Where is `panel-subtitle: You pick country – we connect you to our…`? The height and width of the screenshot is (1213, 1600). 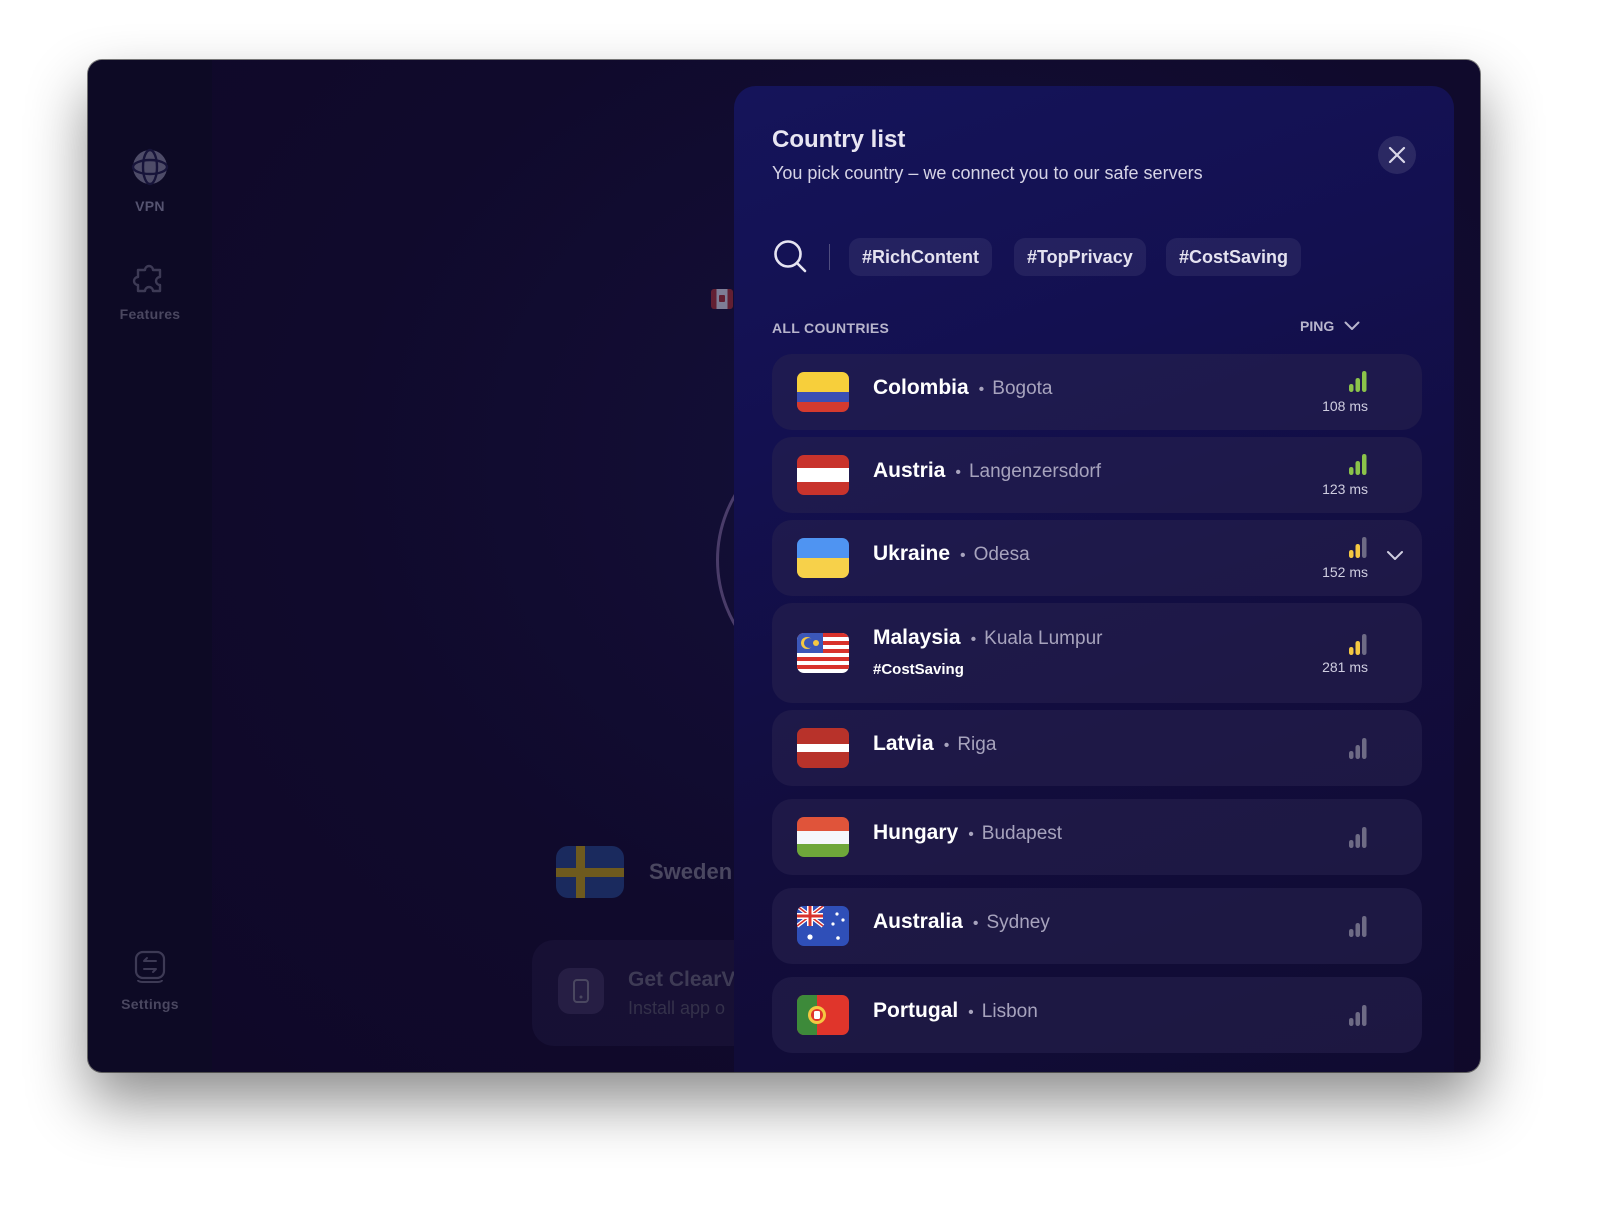 panel-subtitle: You pick country – we connect you to our… is located at coordinates (987, 173).